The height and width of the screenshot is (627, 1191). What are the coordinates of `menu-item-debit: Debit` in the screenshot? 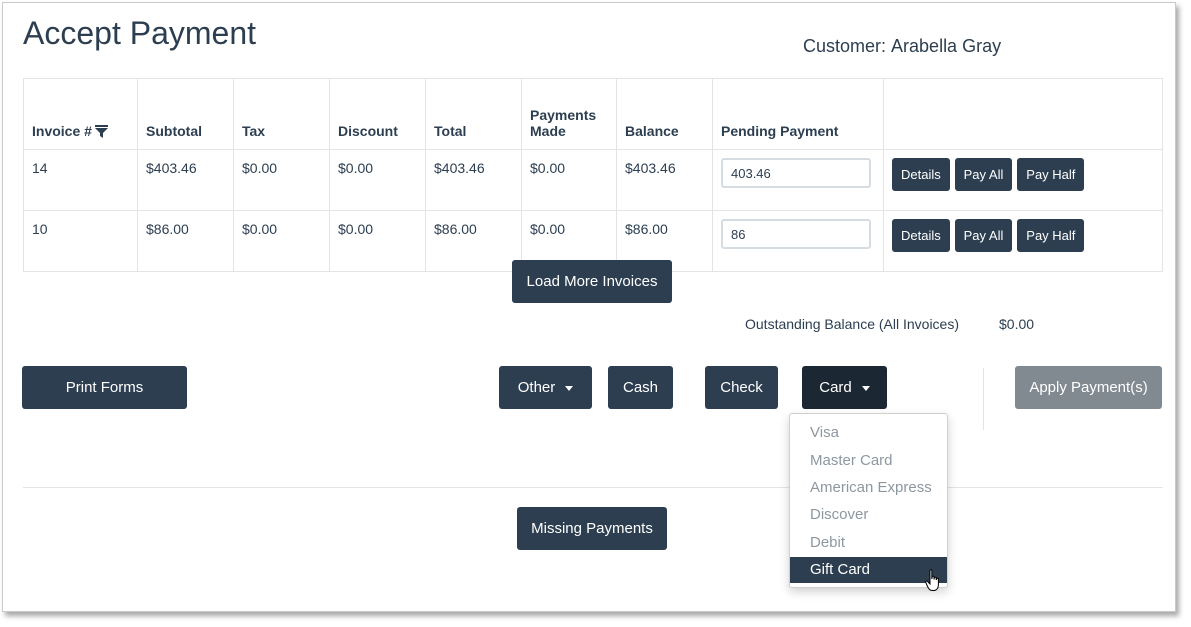 It's located at (868, 543).